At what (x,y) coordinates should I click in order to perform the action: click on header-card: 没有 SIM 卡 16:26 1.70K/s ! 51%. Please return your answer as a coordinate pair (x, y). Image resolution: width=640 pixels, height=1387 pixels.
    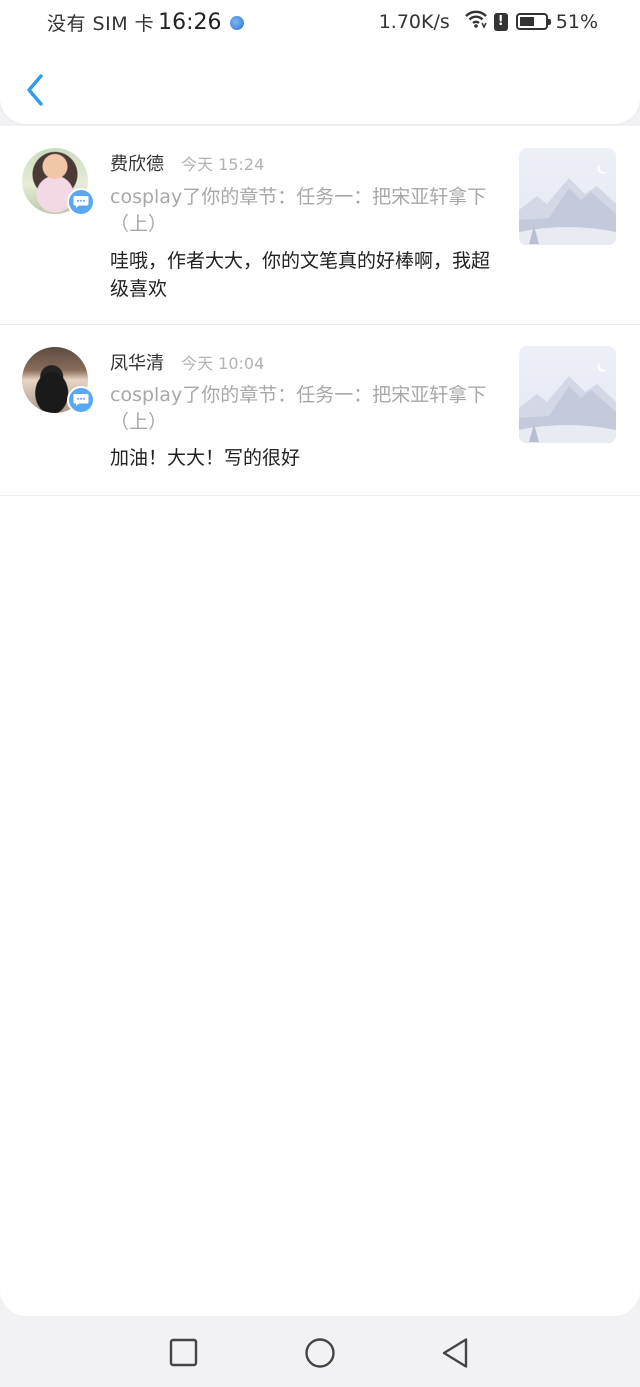
    Looking at the image, I should click on (320, 62).